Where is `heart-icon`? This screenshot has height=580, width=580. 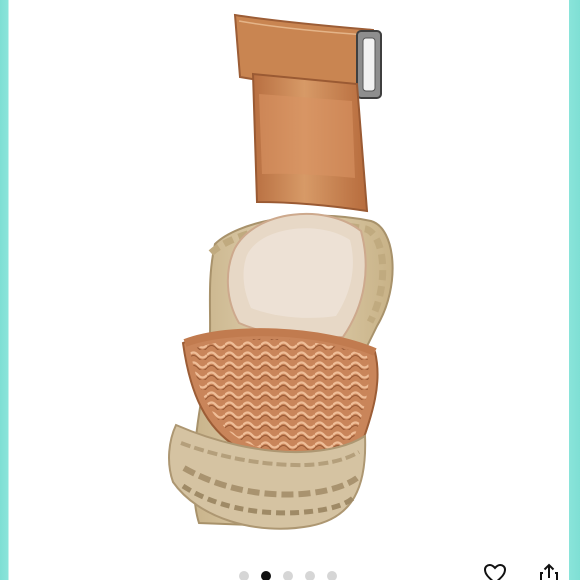
heart-icon is located at coordinates (495, 571).